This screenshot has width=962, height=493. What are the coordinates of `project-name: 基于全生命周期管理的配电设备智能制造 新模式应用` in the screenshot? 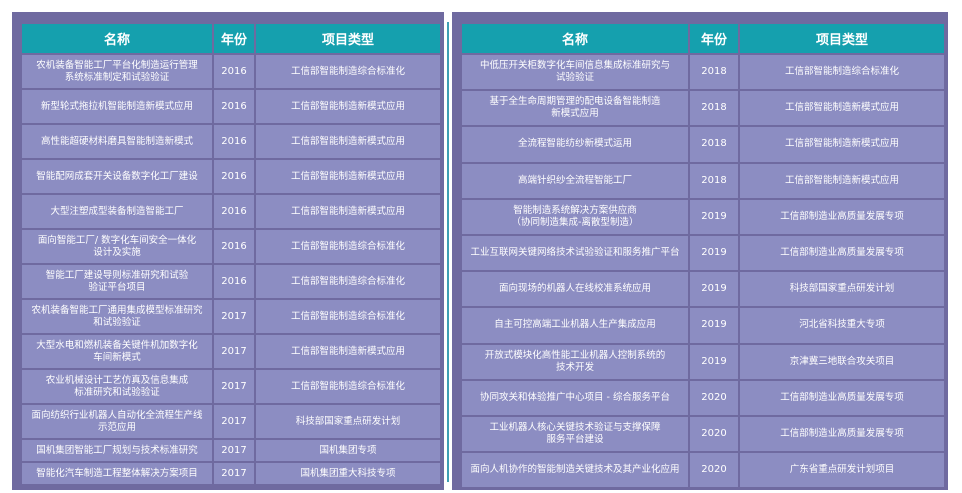 It's located at (575, 108).